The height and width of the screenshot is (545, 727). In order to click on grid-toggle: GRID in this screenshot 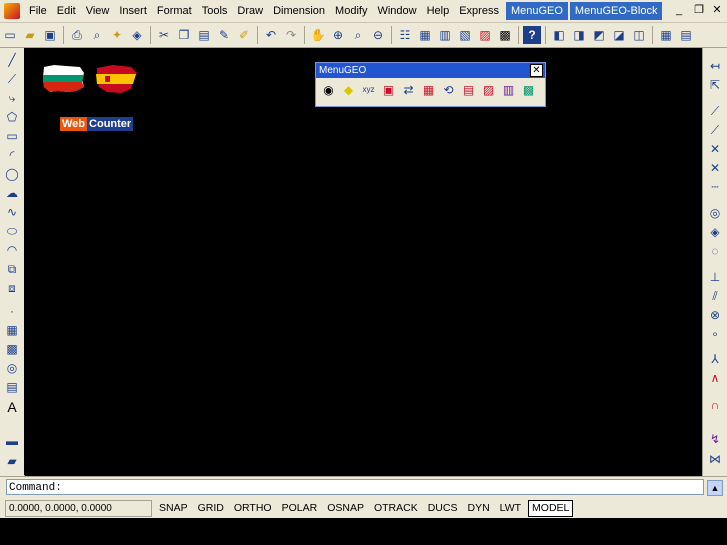, I will do `click(211, 508)`.